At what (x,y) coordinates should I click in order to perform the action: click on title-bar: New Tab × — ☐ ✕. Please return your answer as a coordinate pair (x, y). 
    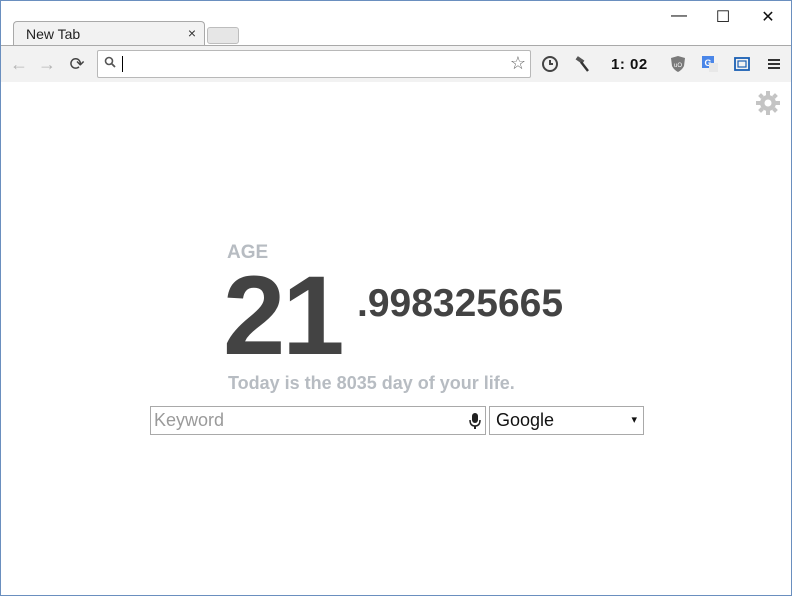
    Looking at the image, I should click on (396, 23).